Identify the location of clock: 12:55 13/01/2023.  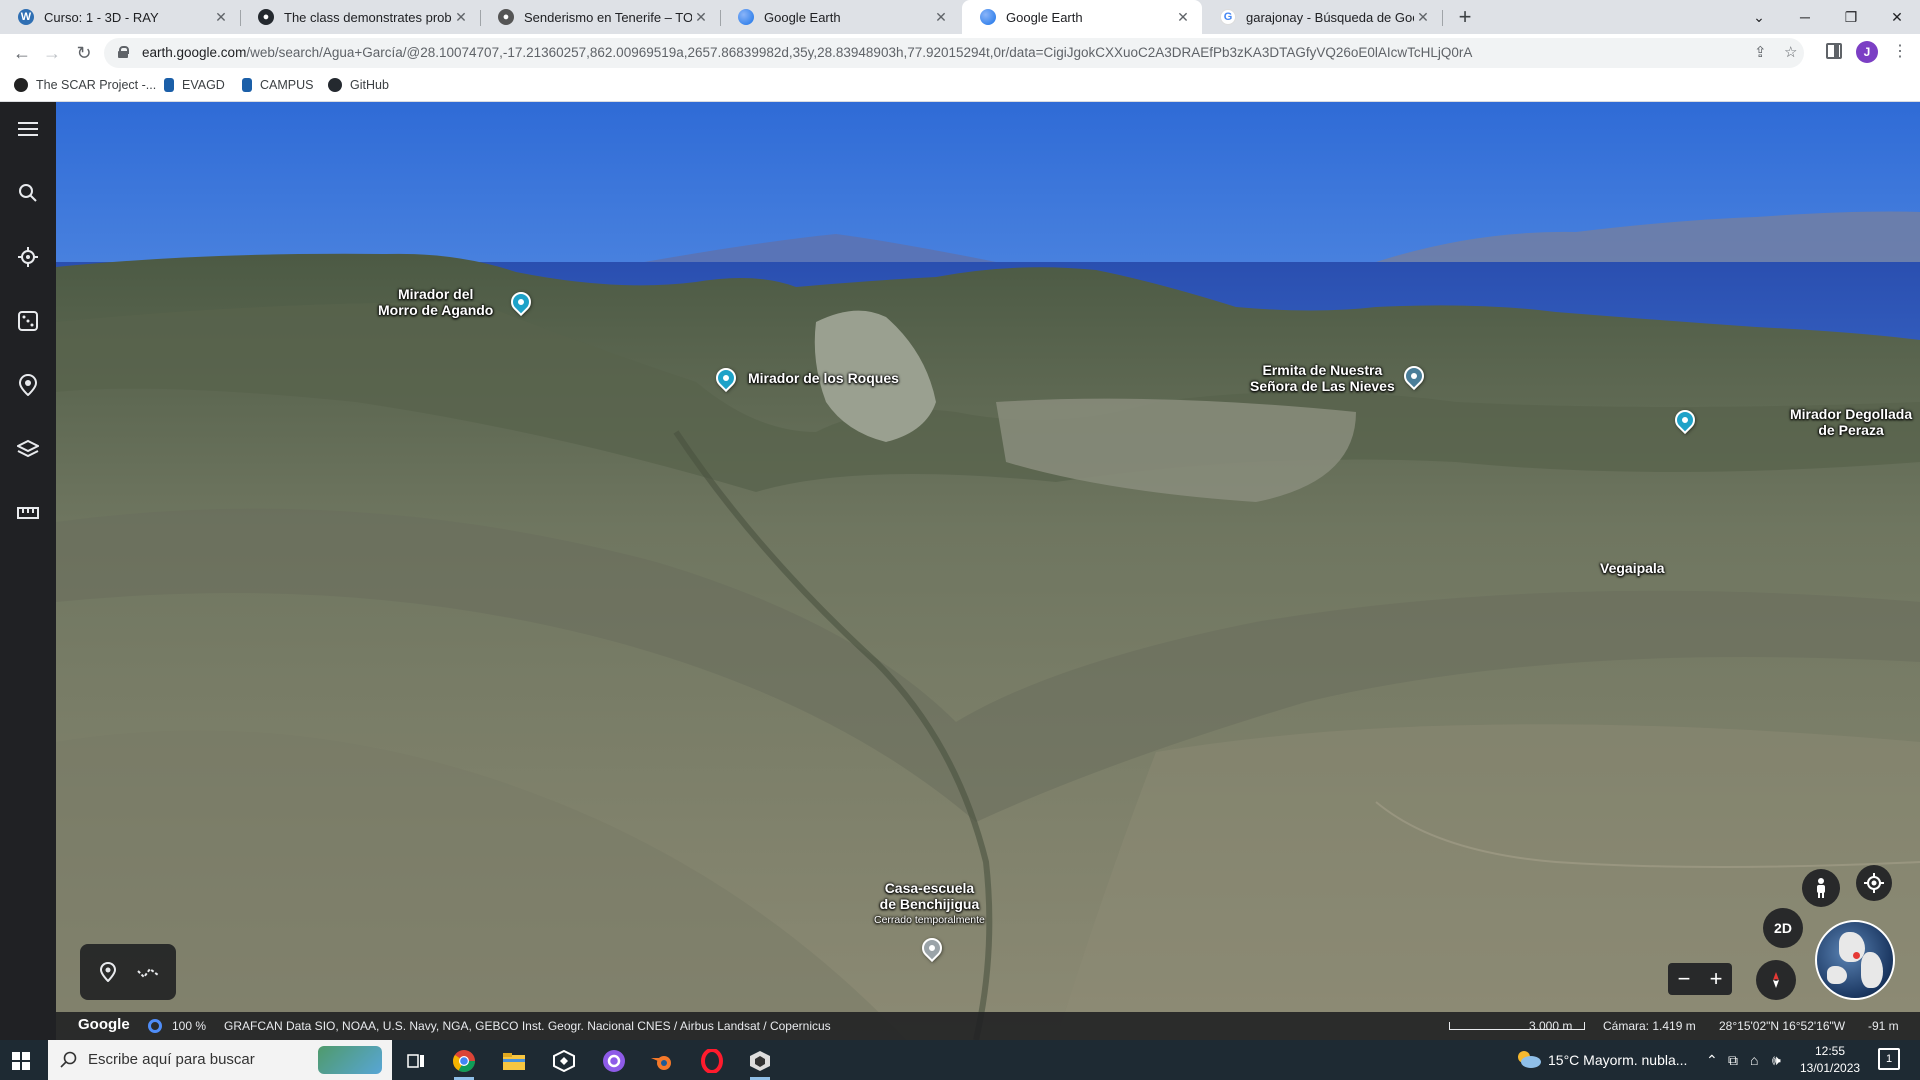
(1830, 1060).